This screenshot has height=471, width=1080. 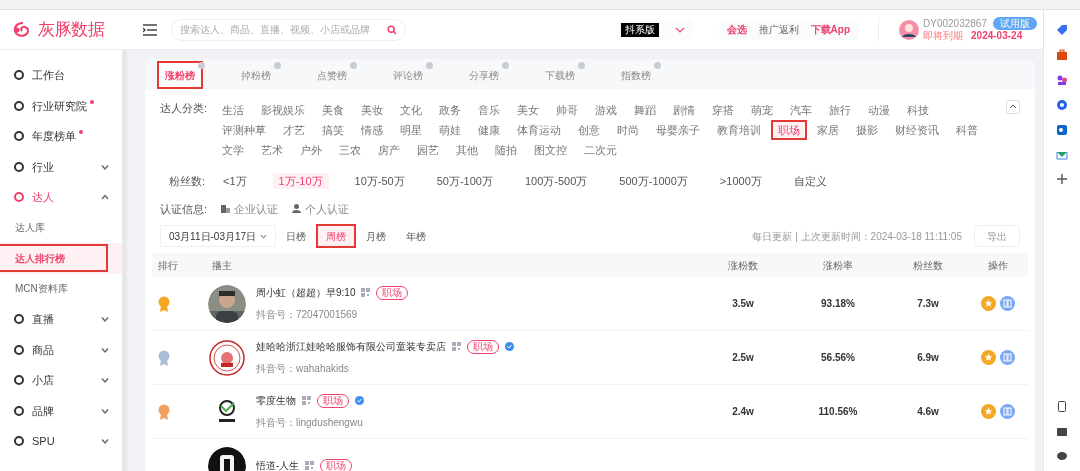 I want to click on ranking-tab: 点赞榜, so click(x=332, y=75).